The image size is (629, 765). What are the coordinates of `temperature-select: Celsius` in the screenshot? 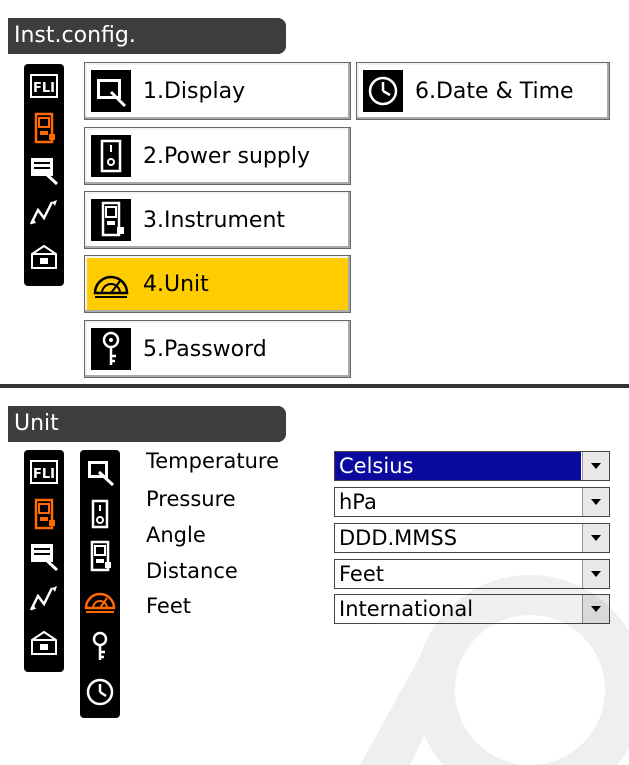 It's located at (472, 466).